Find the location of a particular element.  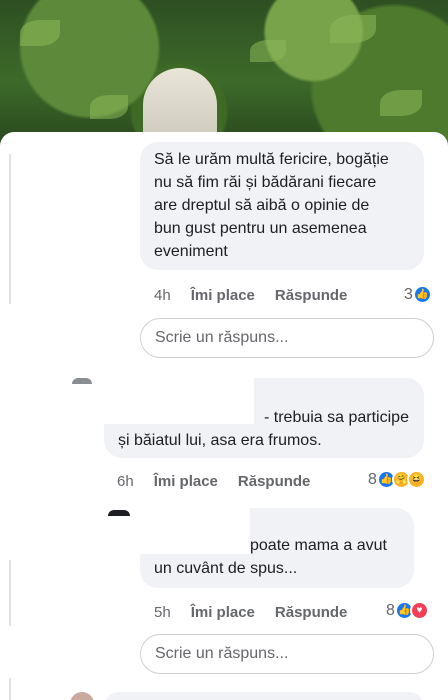

comment-text-line: Să le urăm multă fericire, bogăție is located at coordinates (271, 159).